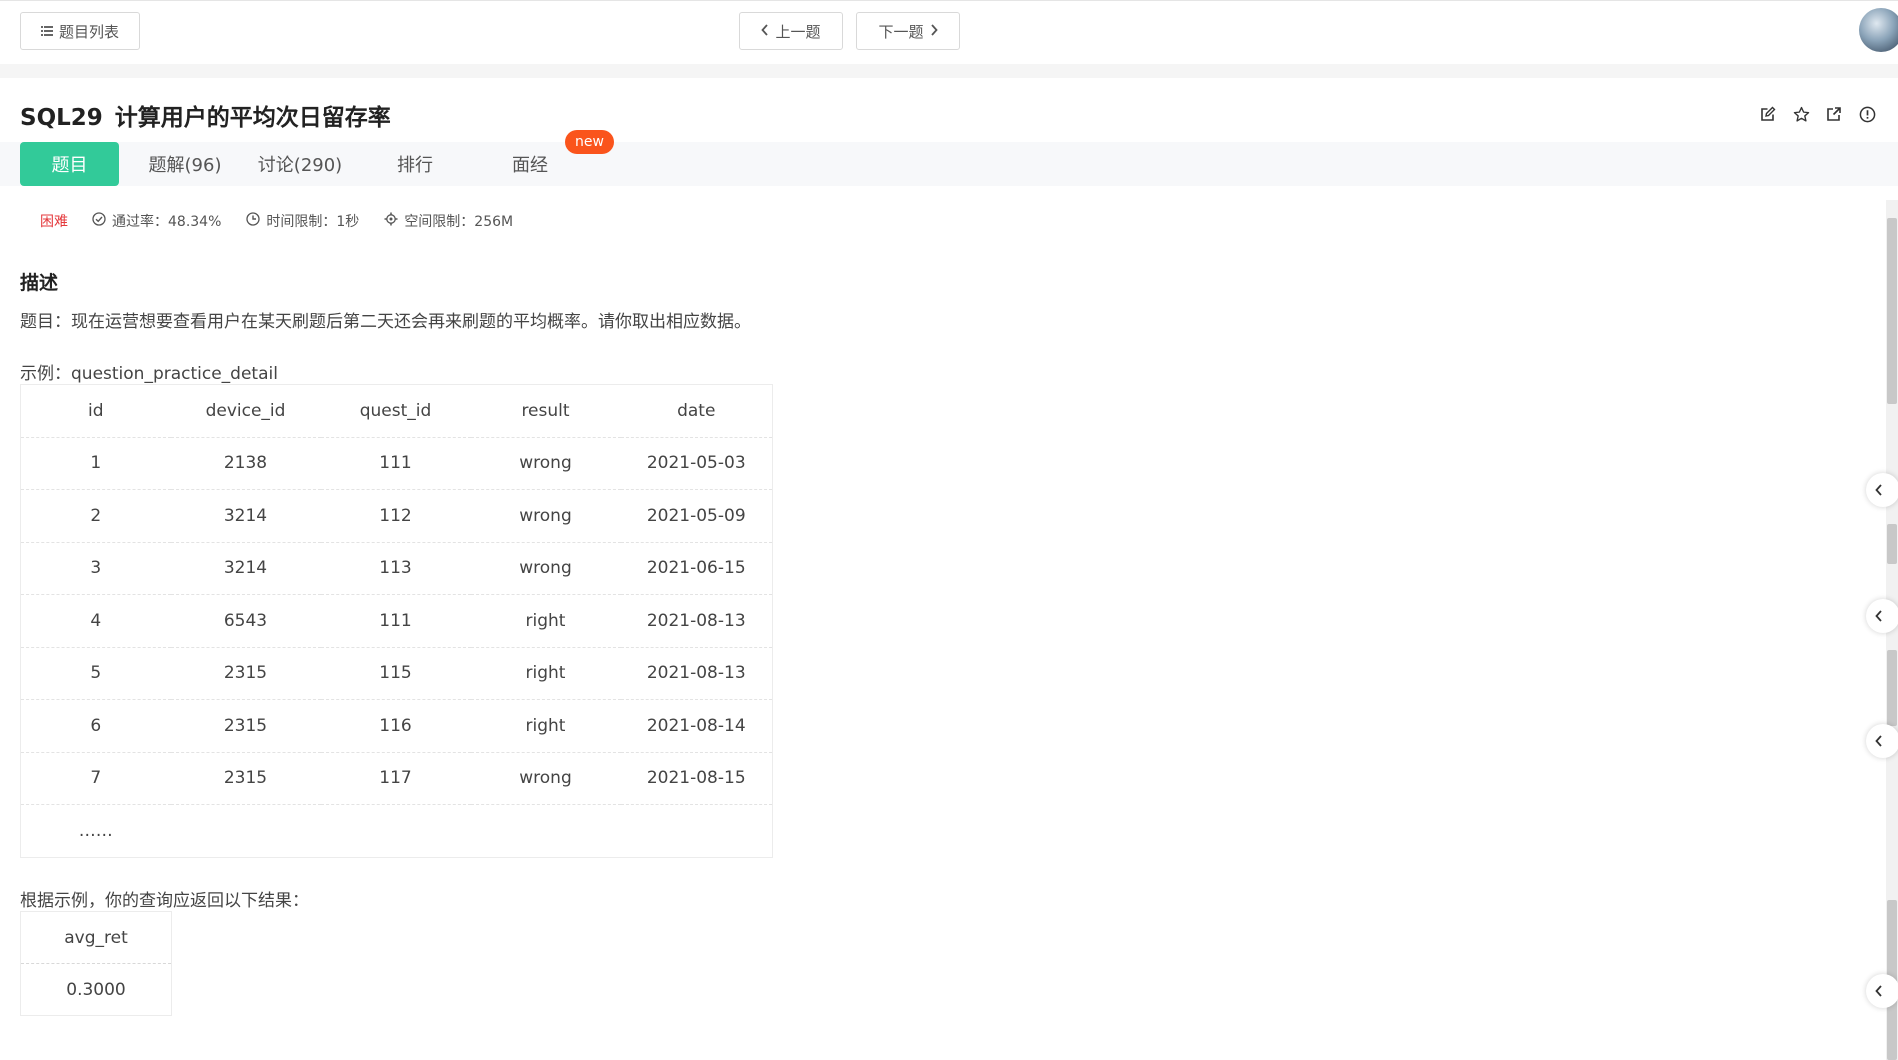 The height and width of the screenshot is (1060, 1898). Describe the element at coordinates (1878, 30) in the screenshot. I see `avatar` at that location.